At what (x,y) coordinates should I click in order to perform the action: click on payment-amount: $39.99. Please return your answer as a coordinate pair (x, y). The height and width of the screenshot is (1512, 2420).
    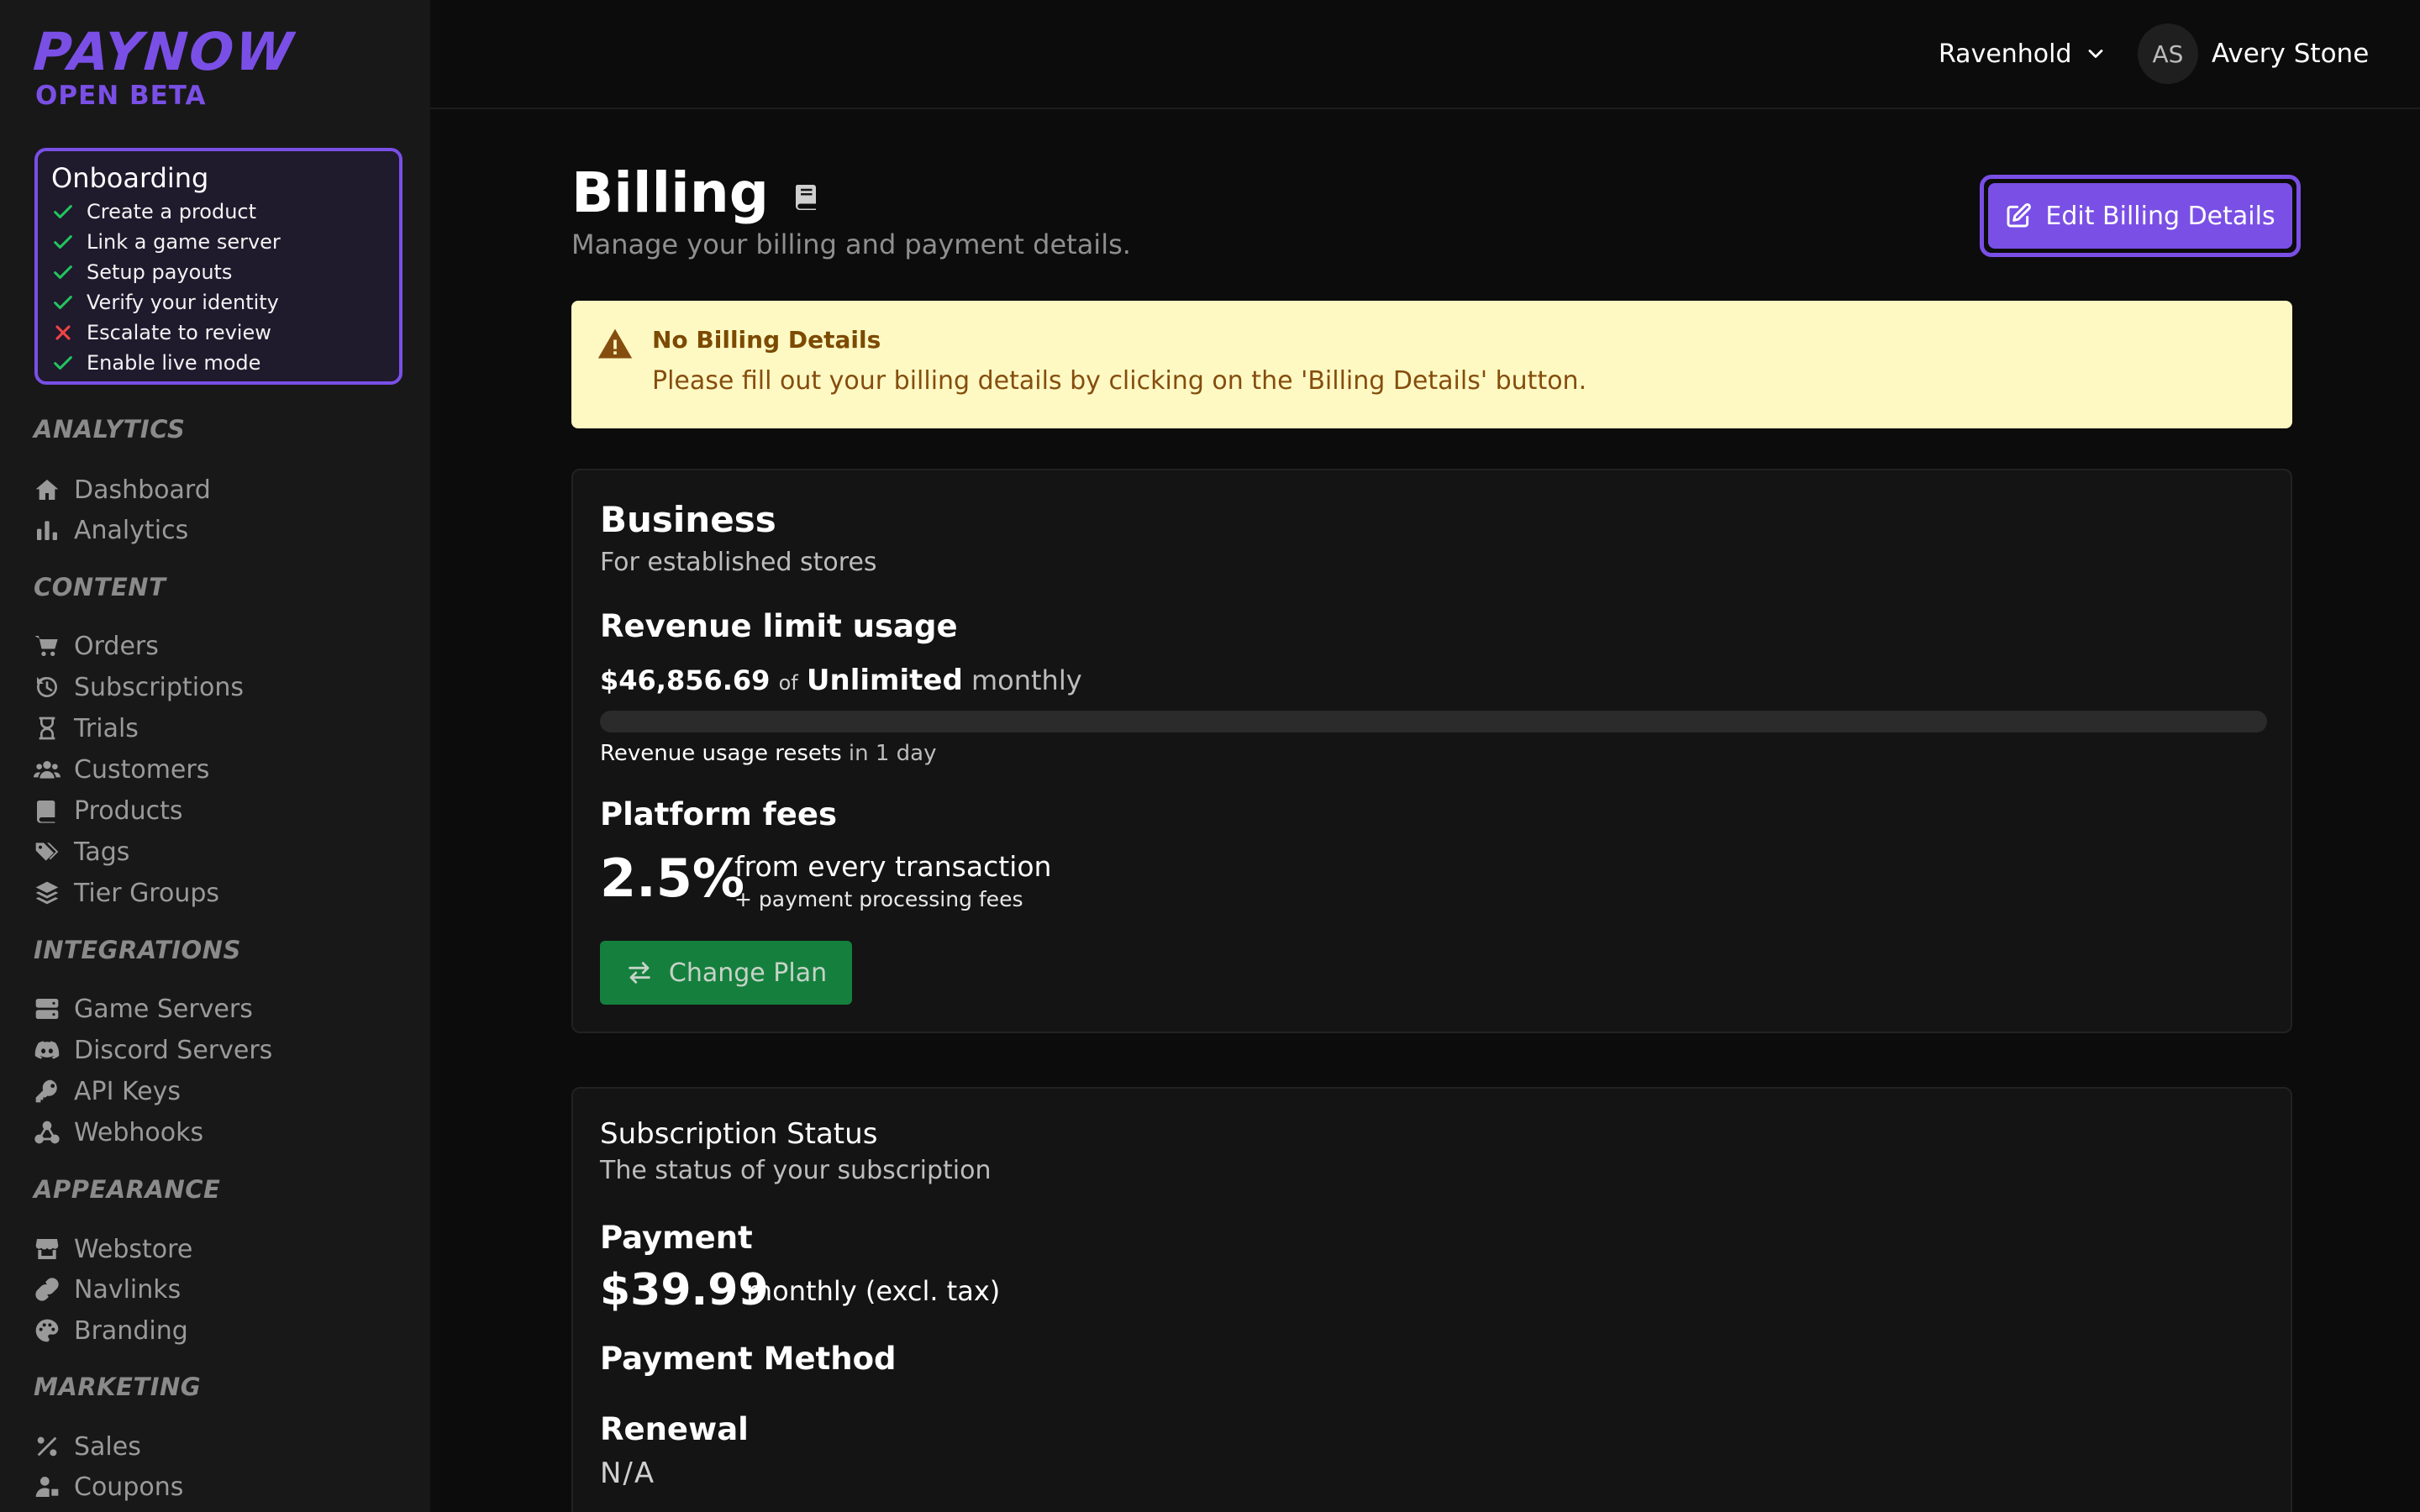
    Looking at the image, I should click on (684, 1290).